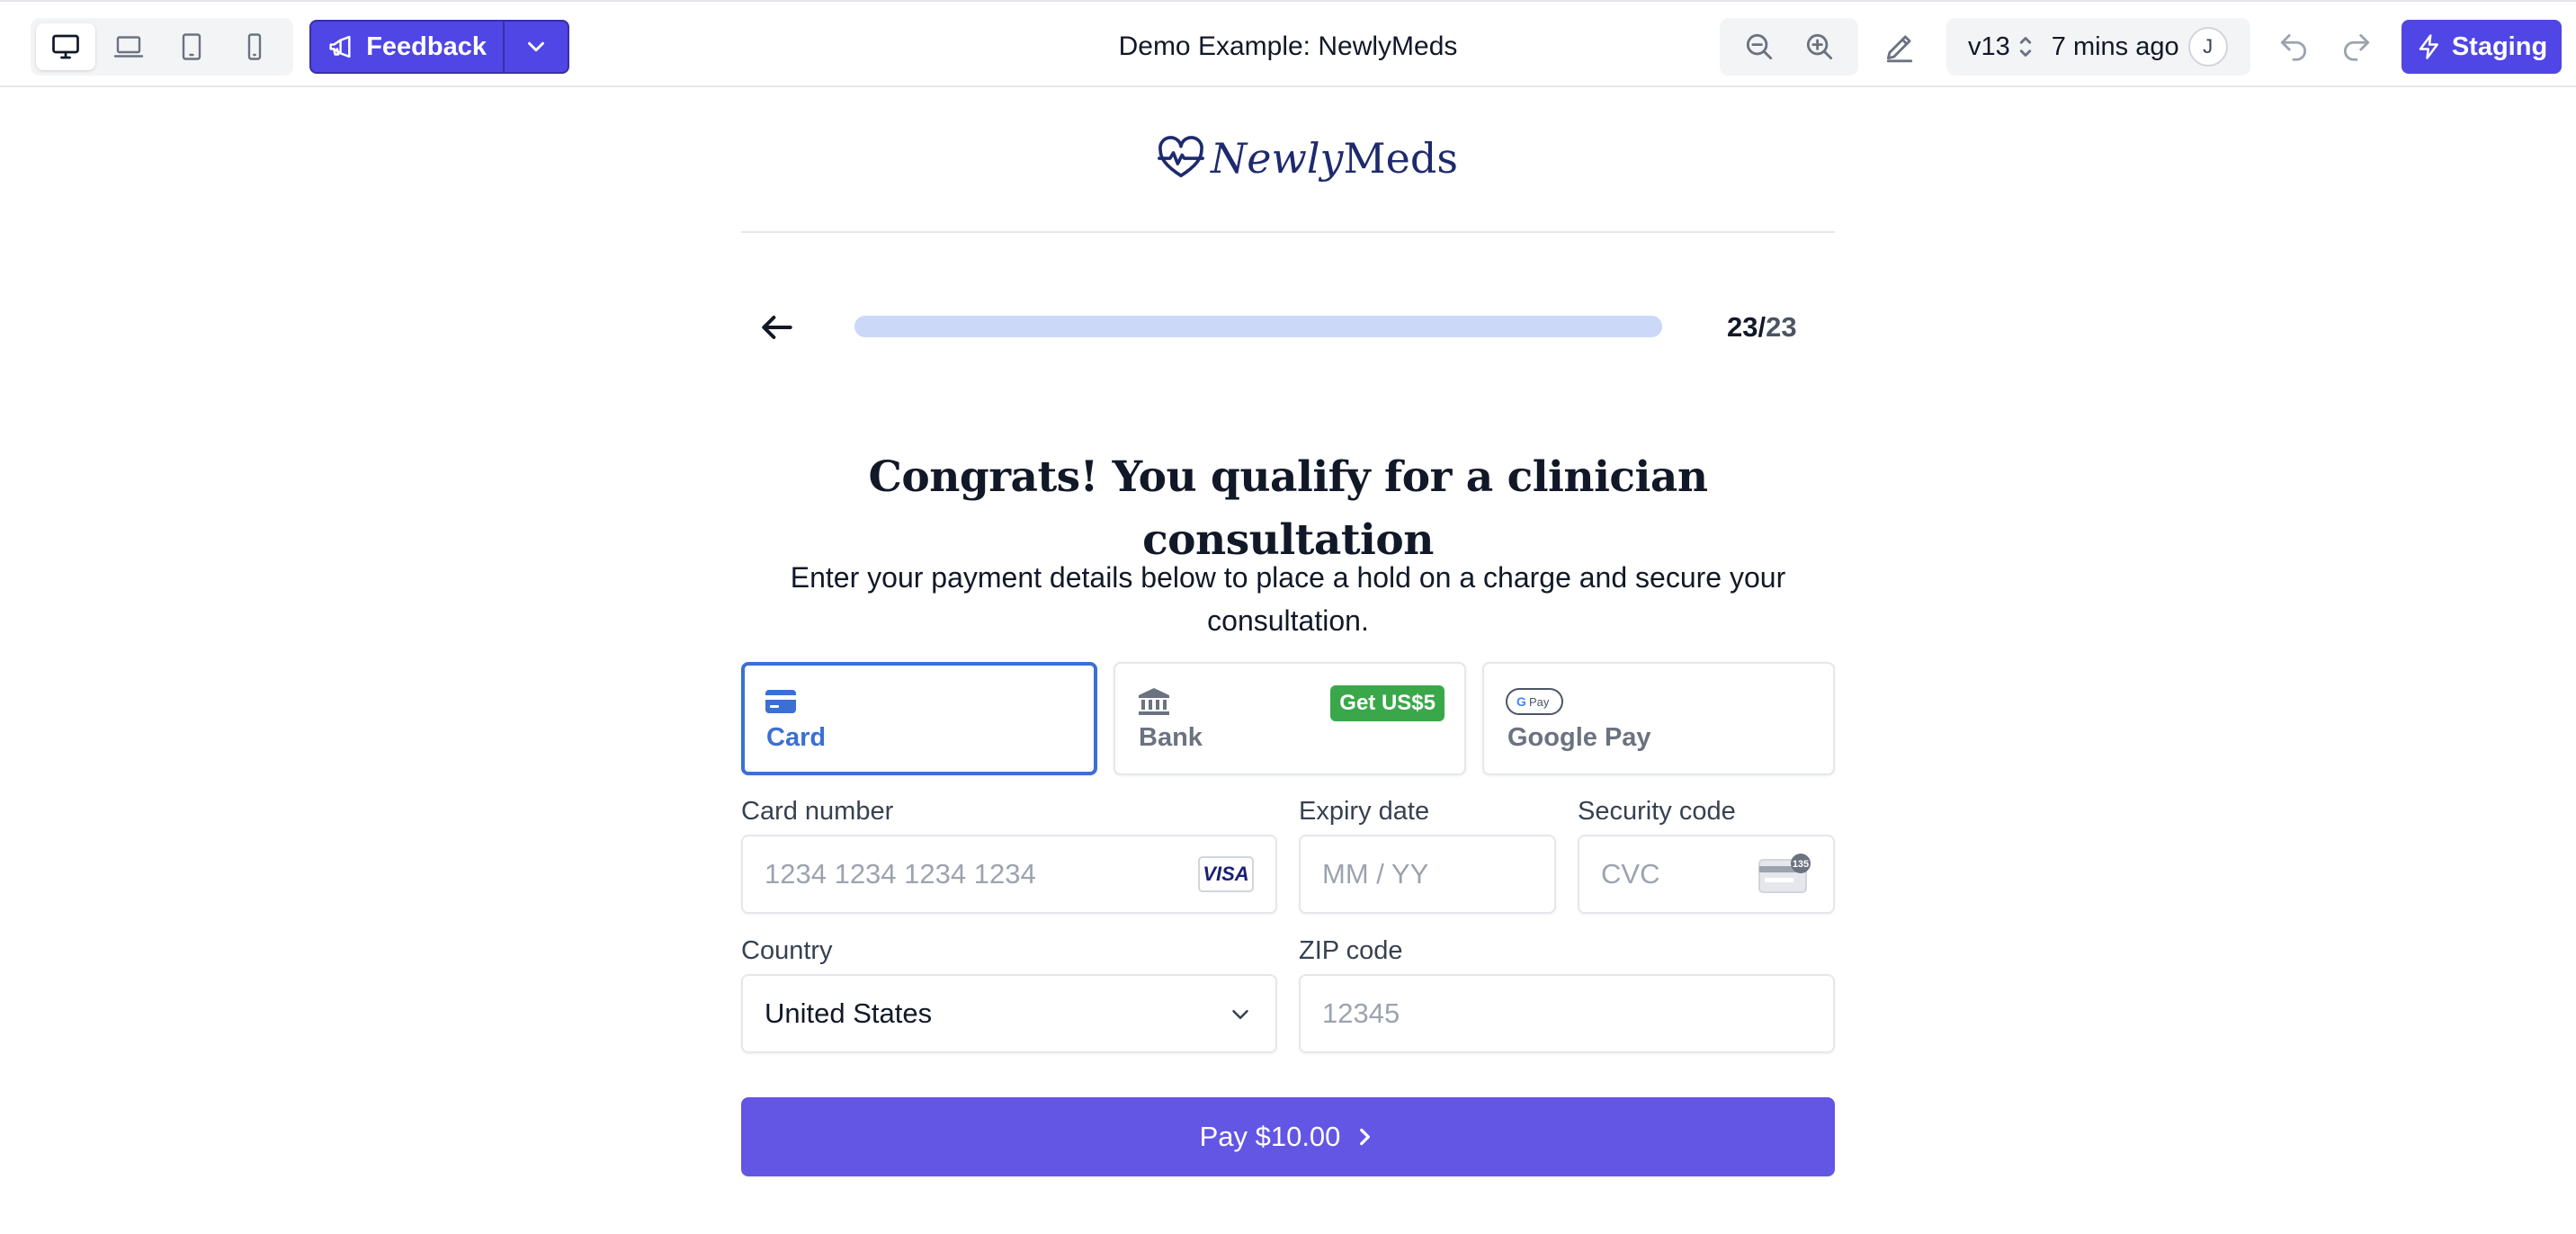 The width and height of the screenshot is (2576, 1234). I want to click on device-desktop-button, so click(65, 46).